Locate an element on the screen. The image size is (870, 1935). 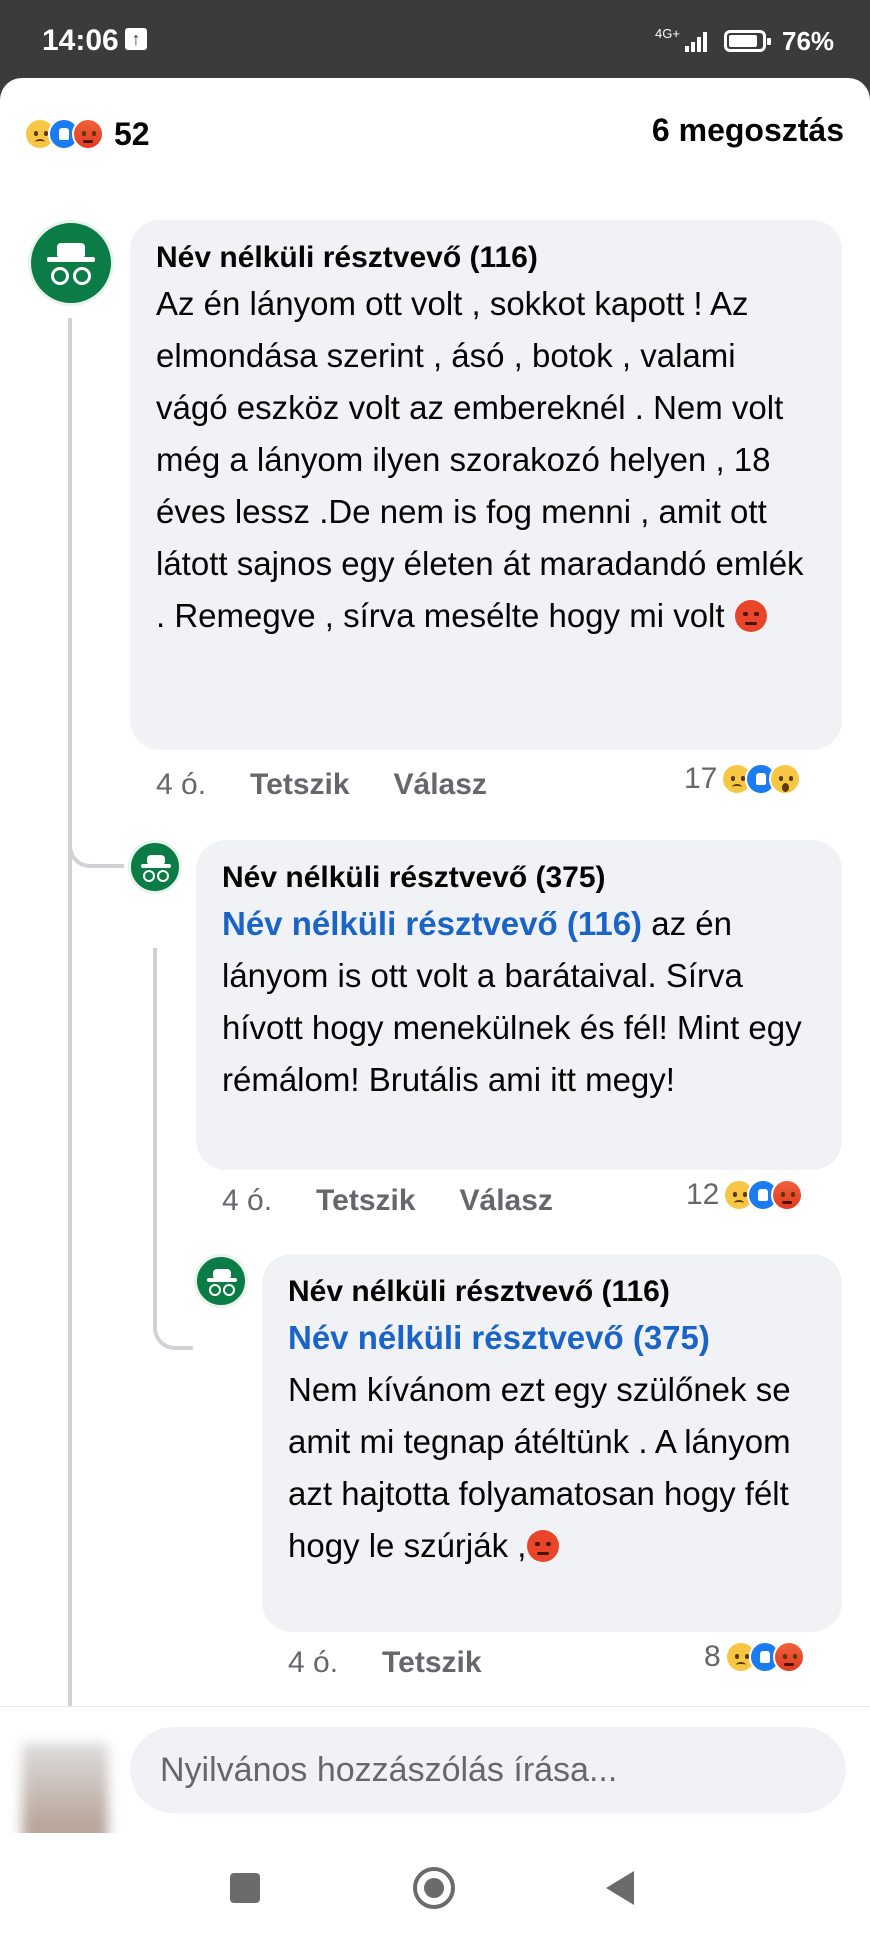
comment-reaction-count: 12 is located at coordinates (703, 1194).